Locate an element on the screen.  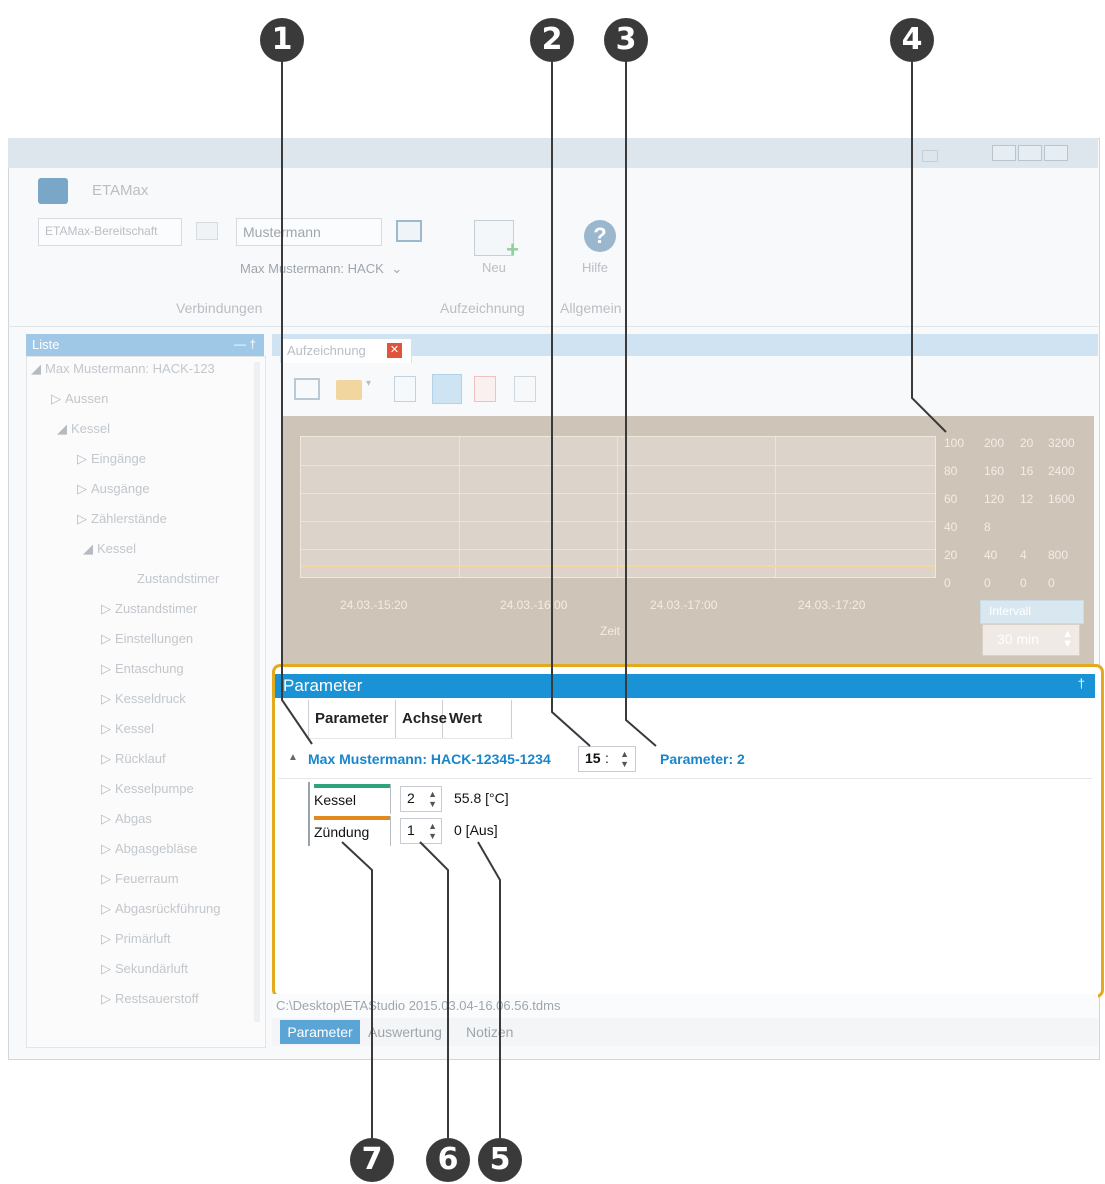
callout-7: 7 is located at coordinates (372, 1160).